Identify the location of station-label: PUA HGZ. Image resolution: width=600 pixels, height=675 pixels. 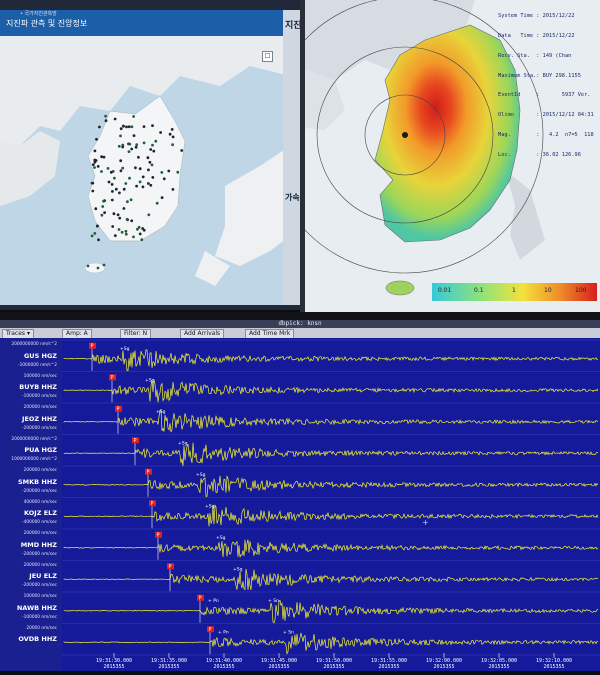
(40, 450).